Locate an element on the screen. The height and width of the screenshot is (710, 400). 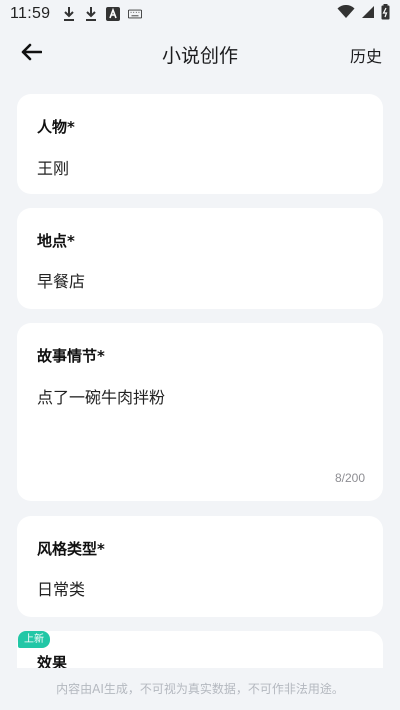
plot-textarea: 点了一碗牛肉拌粉 is located at coordinates (197, 396).